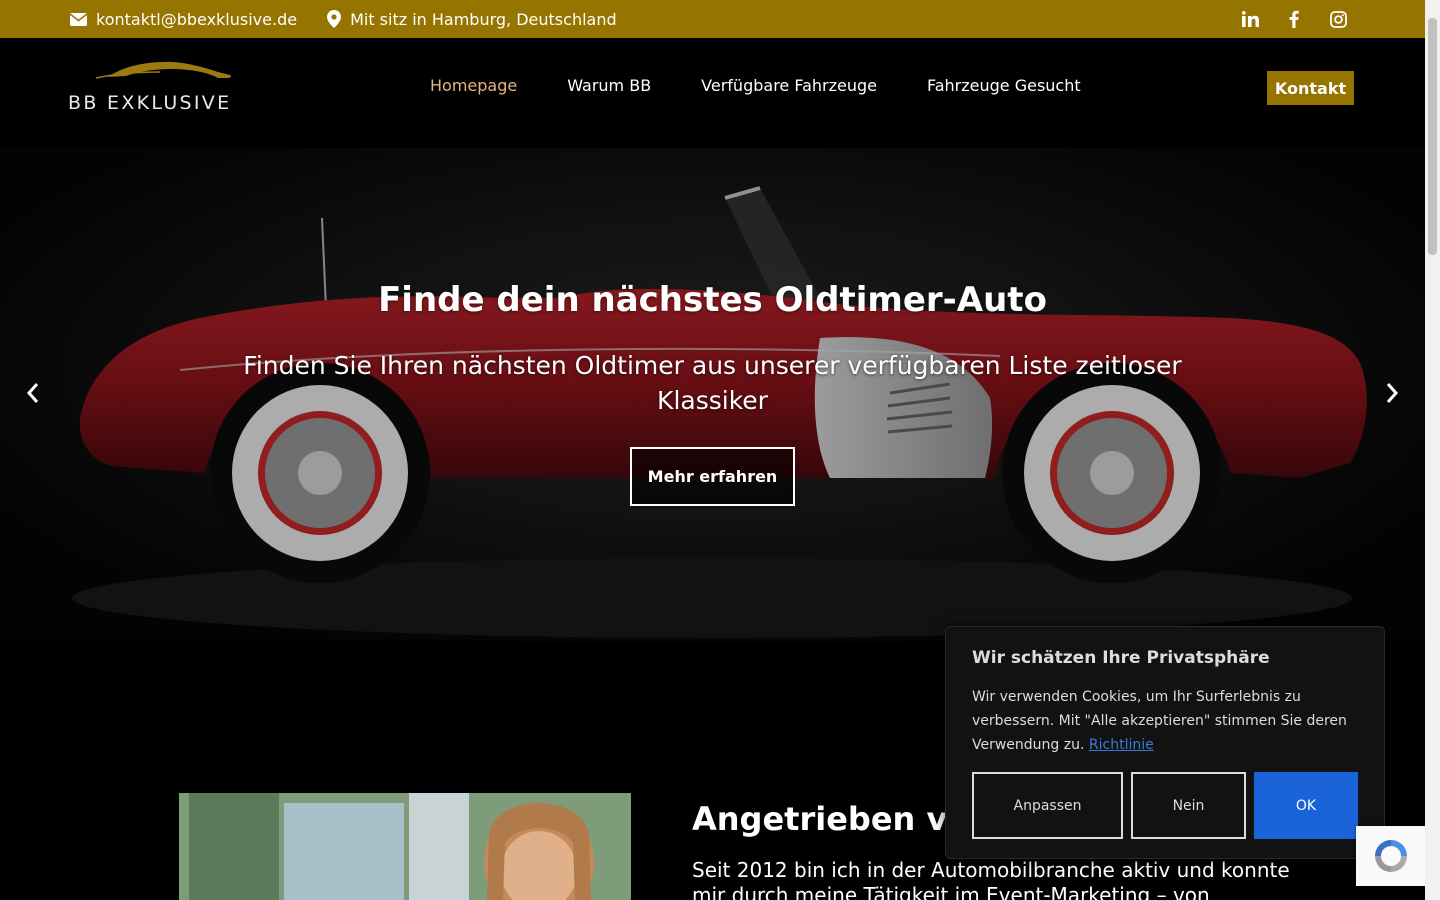 This screenshot has height=900, width=1440. What do you see at coordinates (712, 476) in the screenshot?
I see `mehr-erfahren-button: Mehr erfahren` at bounding box center [712, 476].